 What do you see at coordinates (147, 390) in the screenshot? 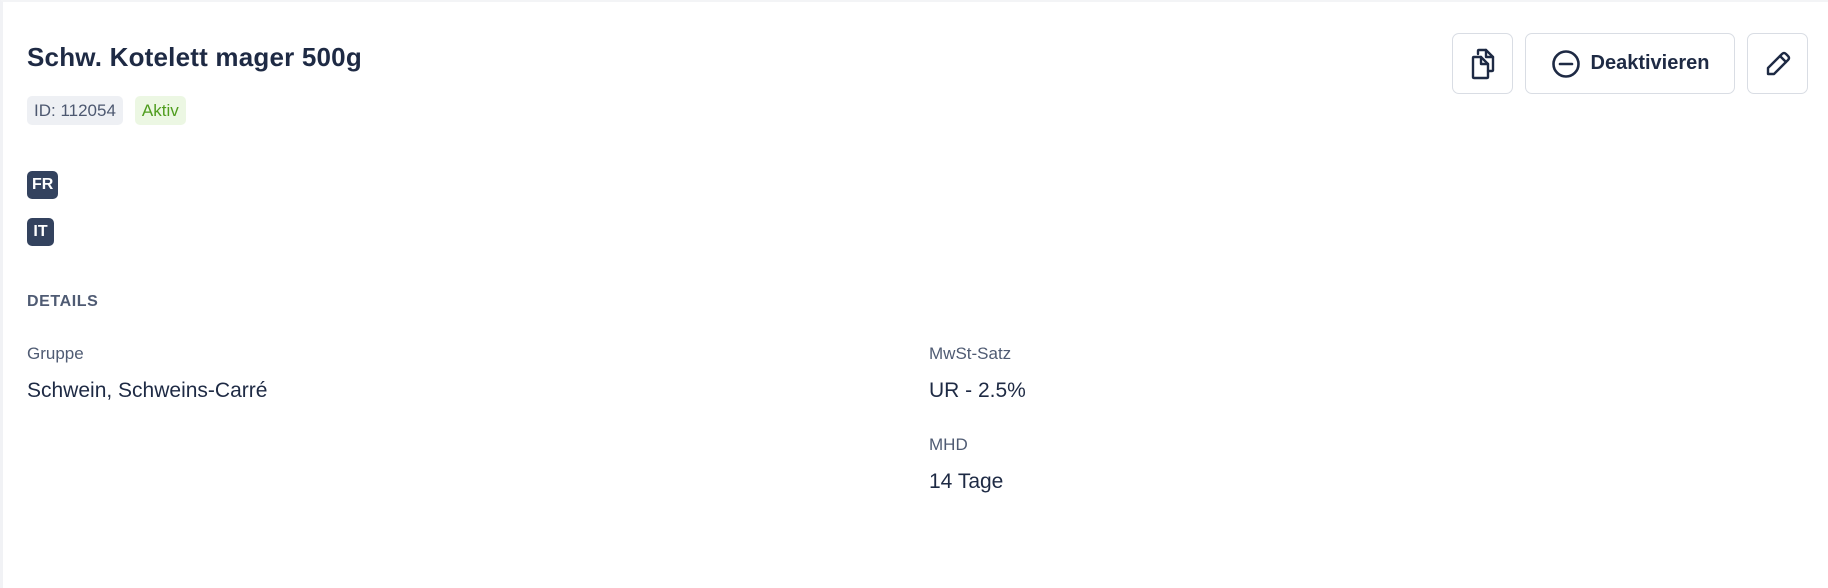
I see `gruppe-value: Schwein, Schweins-Carré` at bounding box center [147, 390].